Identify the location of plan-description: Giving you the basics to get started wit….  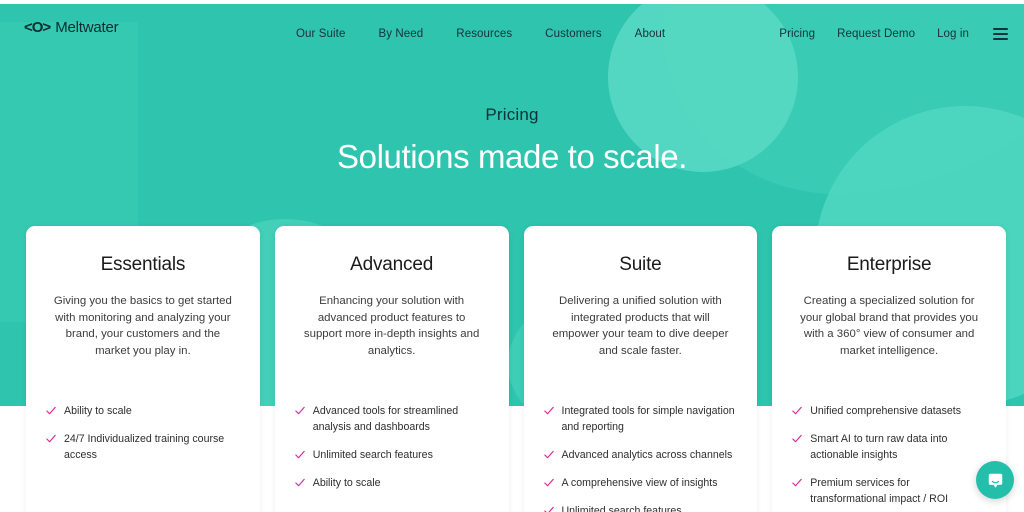
(142, 326).